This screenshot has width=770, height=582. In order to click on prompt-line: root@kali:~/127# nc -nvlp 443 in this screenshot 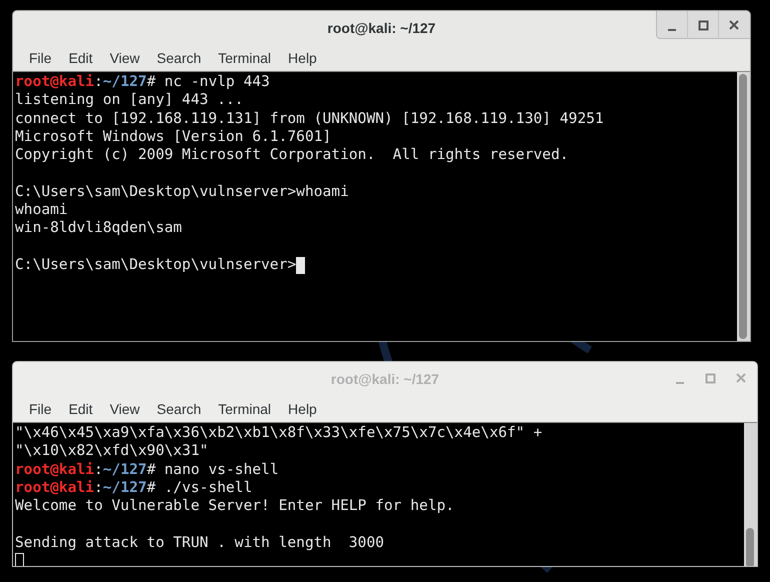, I will do `click(142, 82)`.